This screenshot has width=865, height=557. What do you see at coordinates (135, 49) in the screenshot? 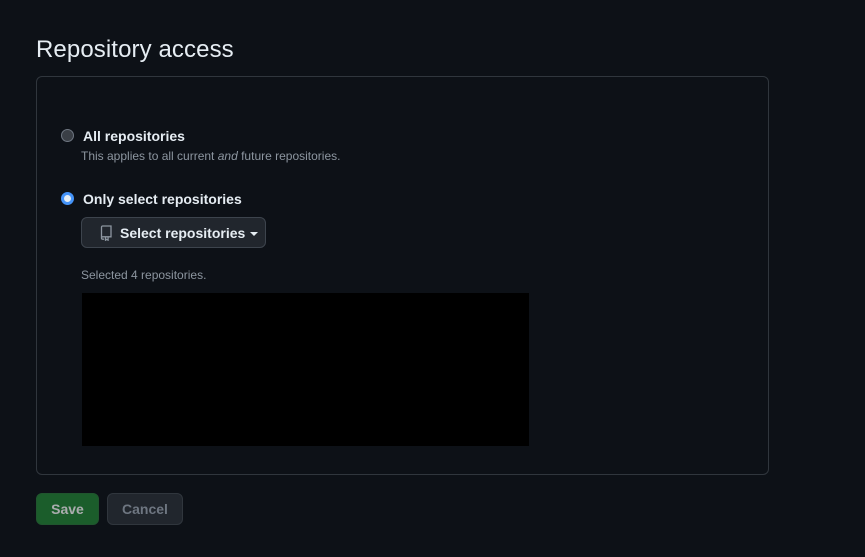
I see `page-title: Repository access` at bounding box center [135, 49].